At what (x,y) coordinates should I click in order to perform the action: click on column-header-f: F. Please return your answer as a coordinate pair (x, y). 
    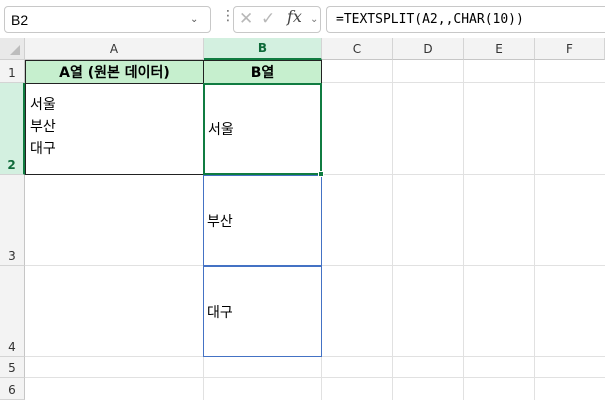
    Looking at the image, I should click on (570, 49).